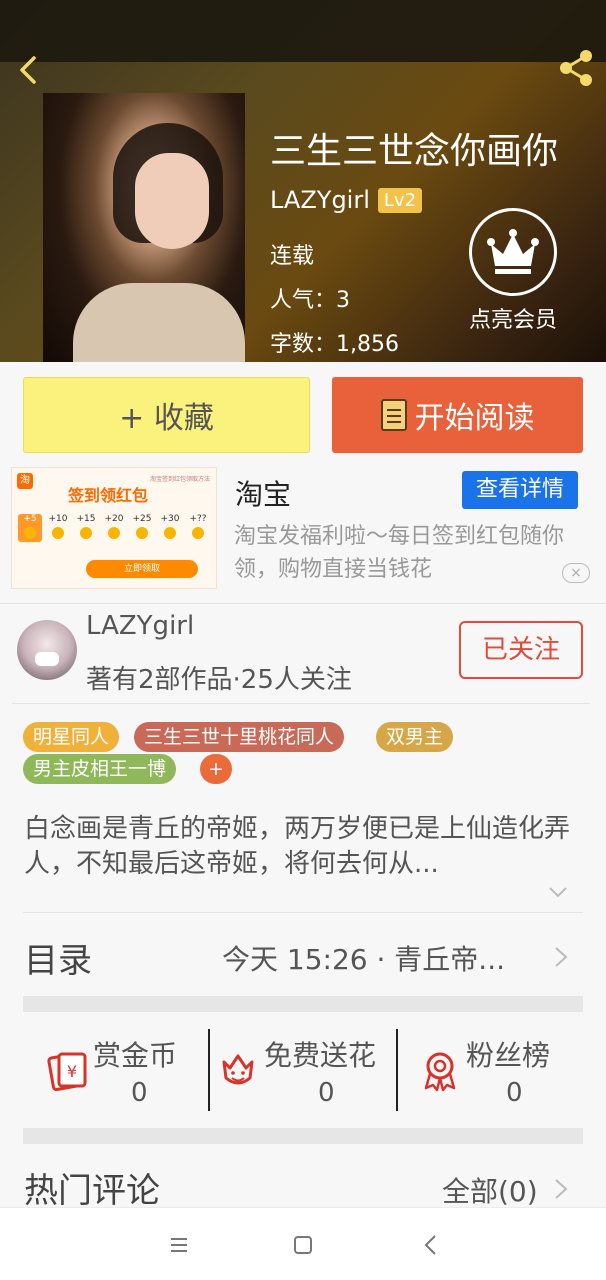 This screenshot has height=1280, width=606. I want to click on status-text: 连载, so click(292, 256).